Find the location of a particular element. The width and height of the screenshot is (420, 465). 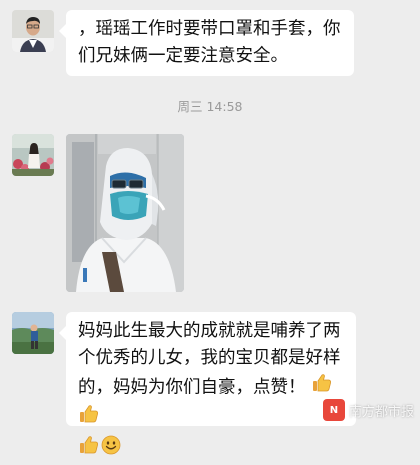

message-bubble: ，瑶瑶工作时要带口罩和手套，你 们兄妹俩一定要注意安全。 is located at coordinates (206, 43).